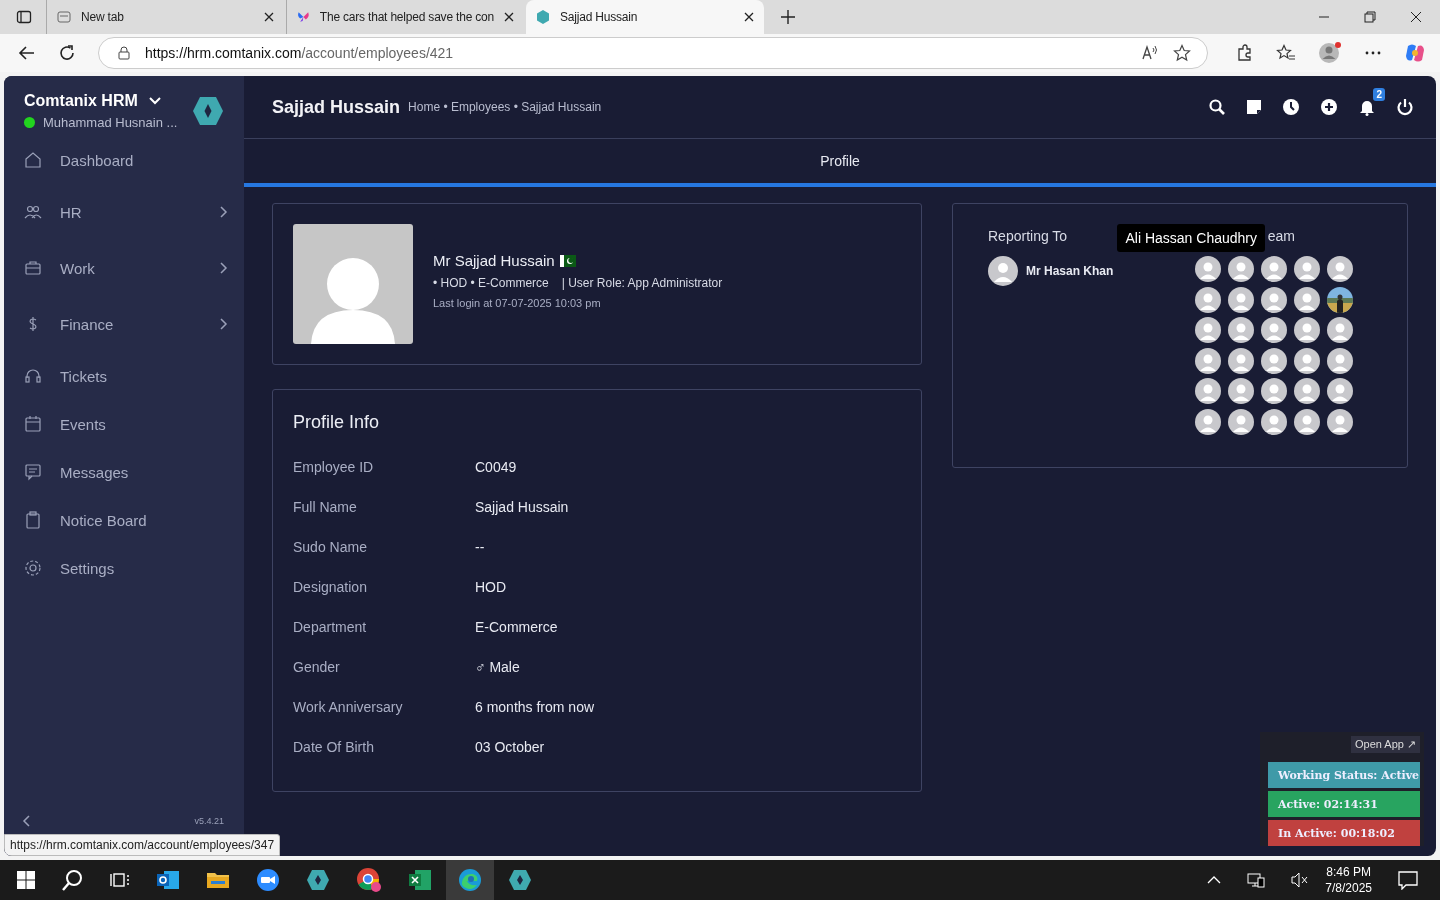 The height and width of the screenshot is (900, 1440). Describe the element at coordinates (1256, 880) in the screenshot. I see `network-icon` at that location.